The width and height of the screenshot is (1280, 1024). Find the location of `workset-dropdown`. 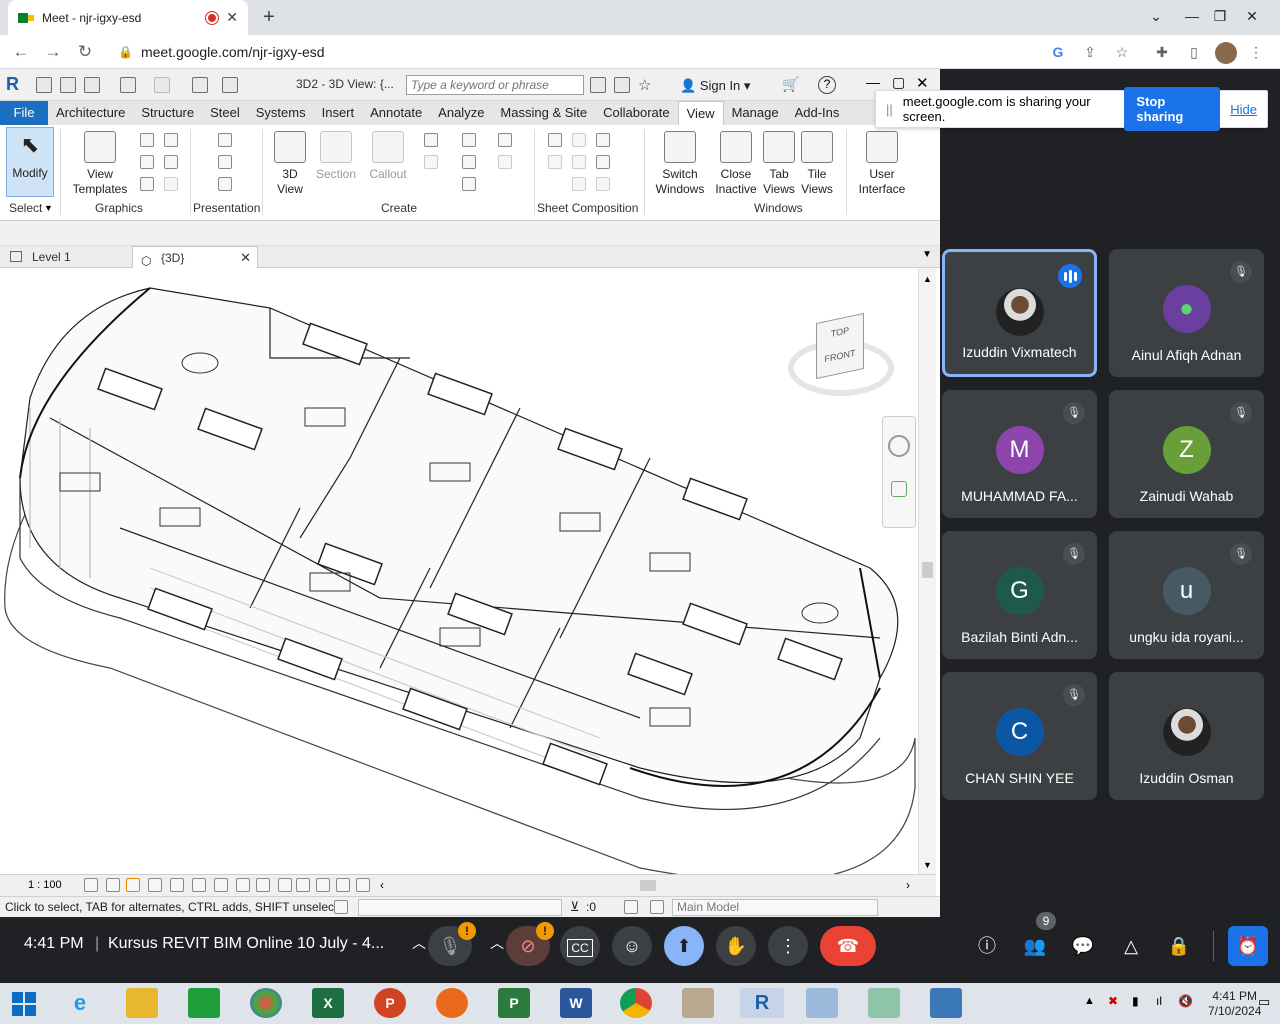

workset-dropdown is located at coordinates (460, 907).